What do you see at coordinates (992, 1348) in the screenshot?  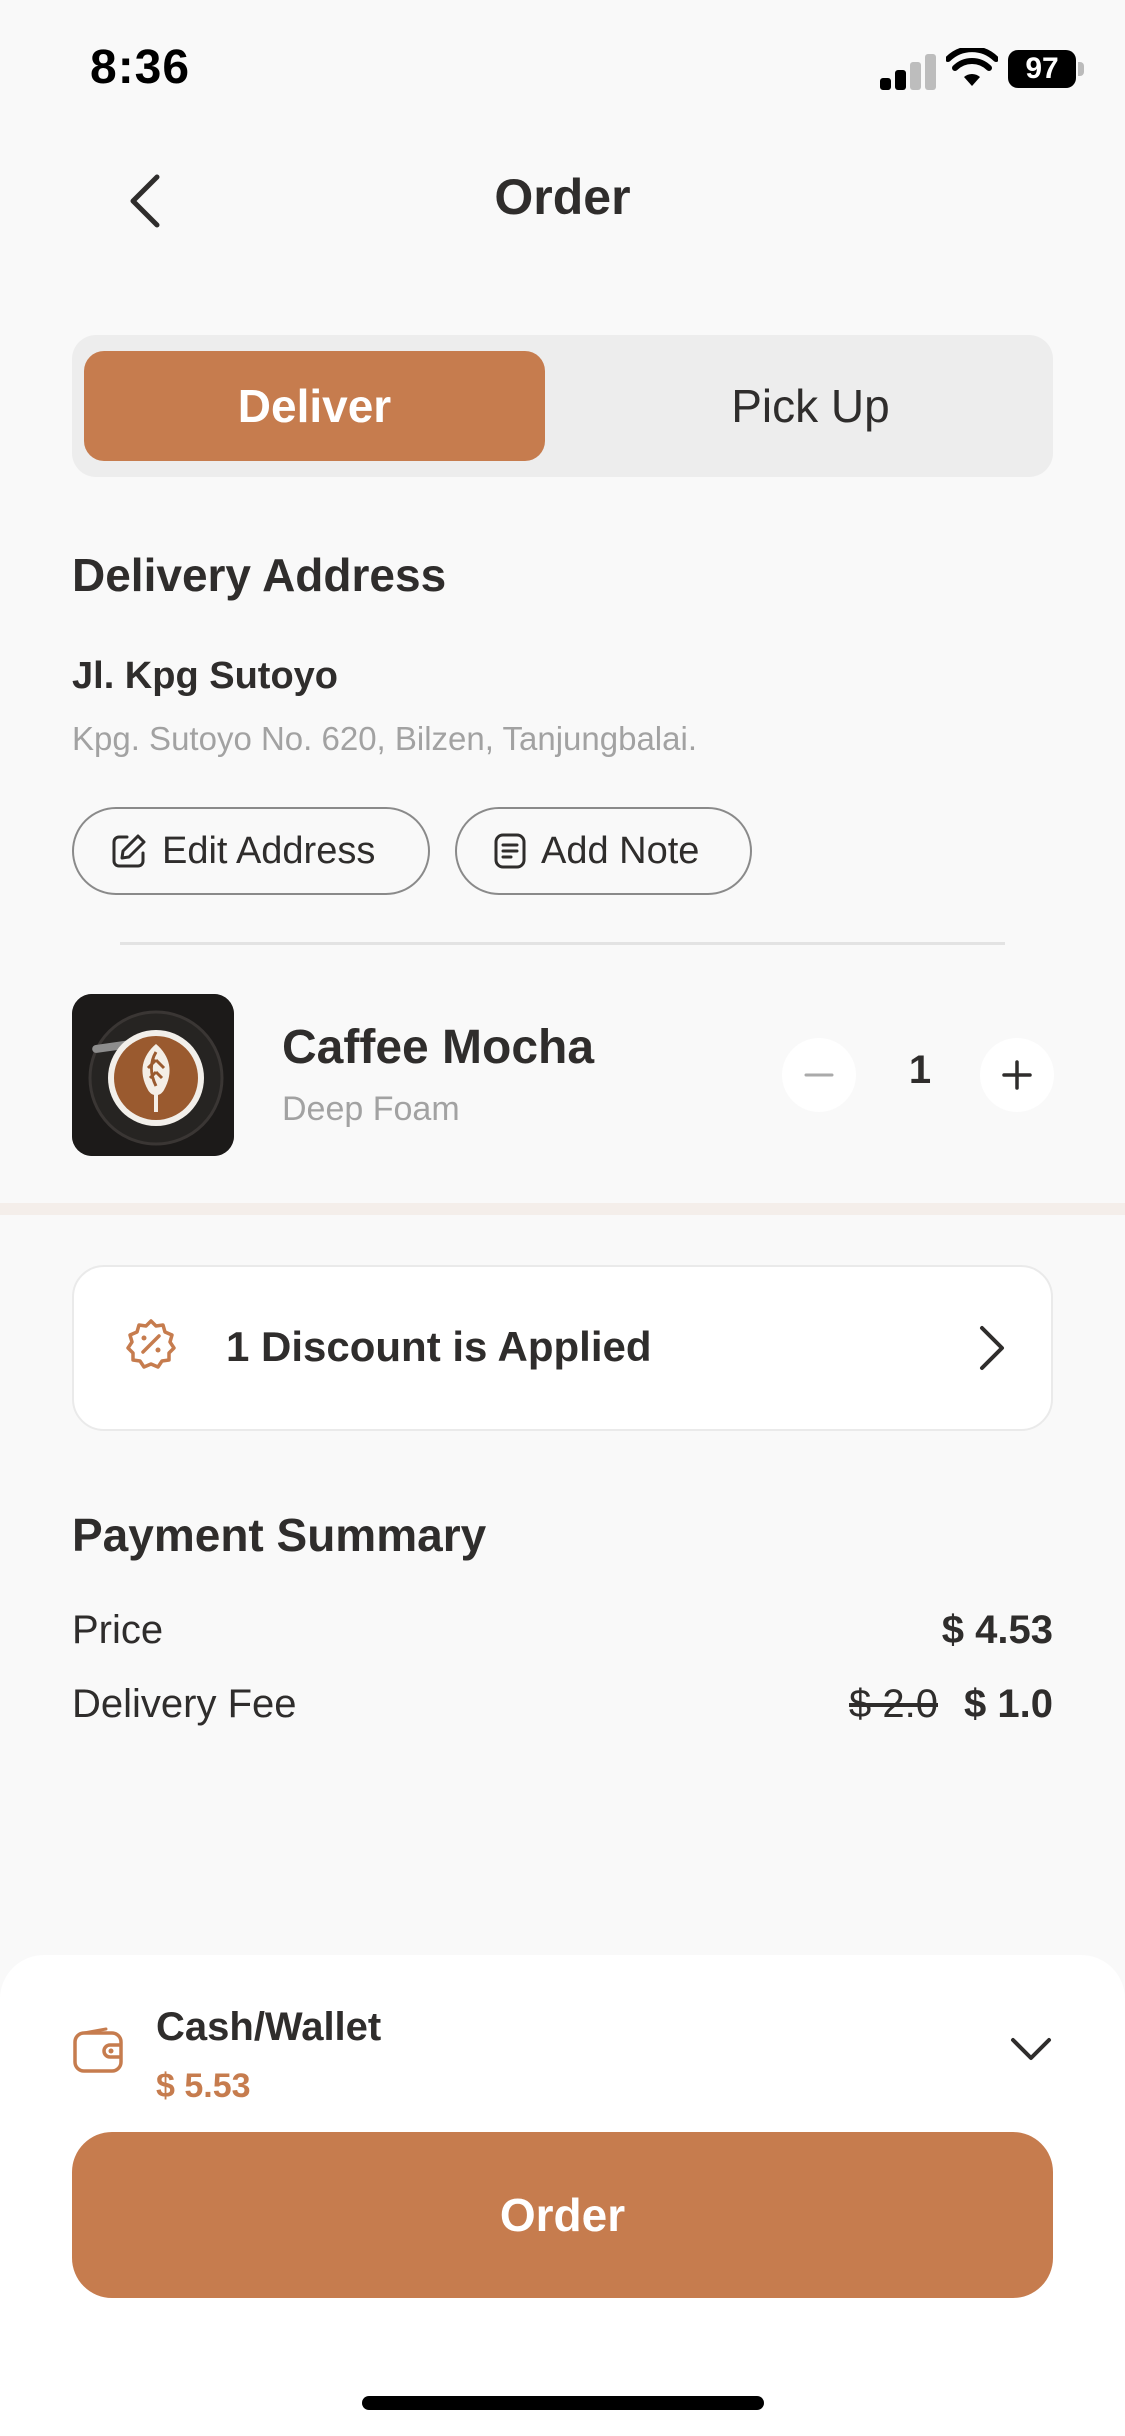 I see `chevron-right-icon` at bounding box center [992, 1348].